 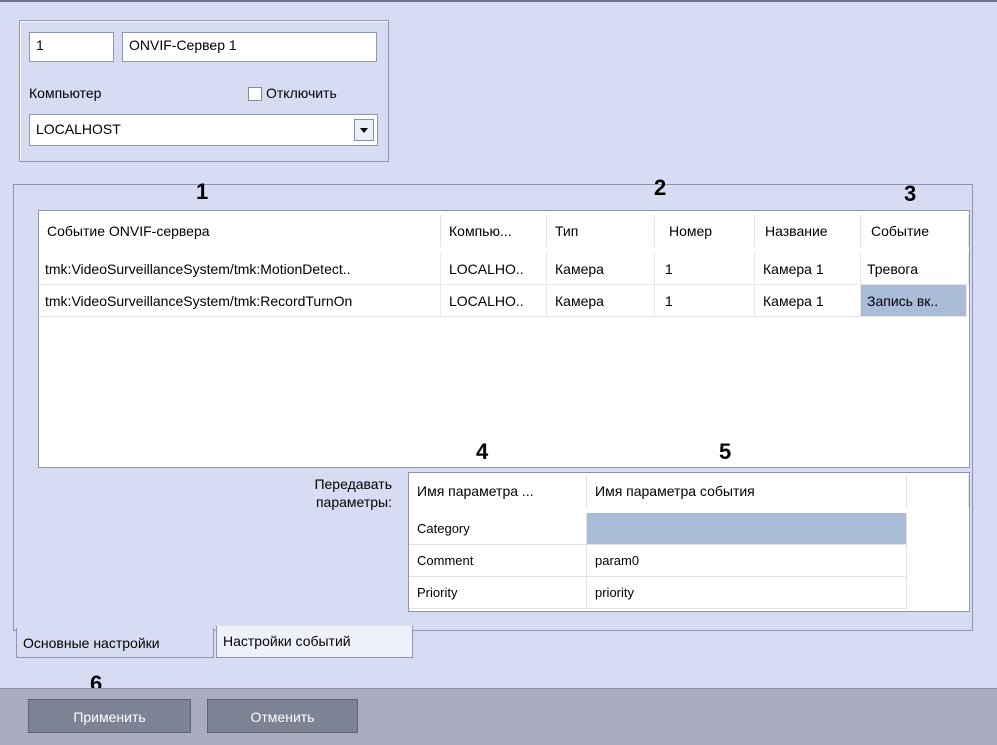 I want to click on column-header: Номер, so click(x=705, y=231).